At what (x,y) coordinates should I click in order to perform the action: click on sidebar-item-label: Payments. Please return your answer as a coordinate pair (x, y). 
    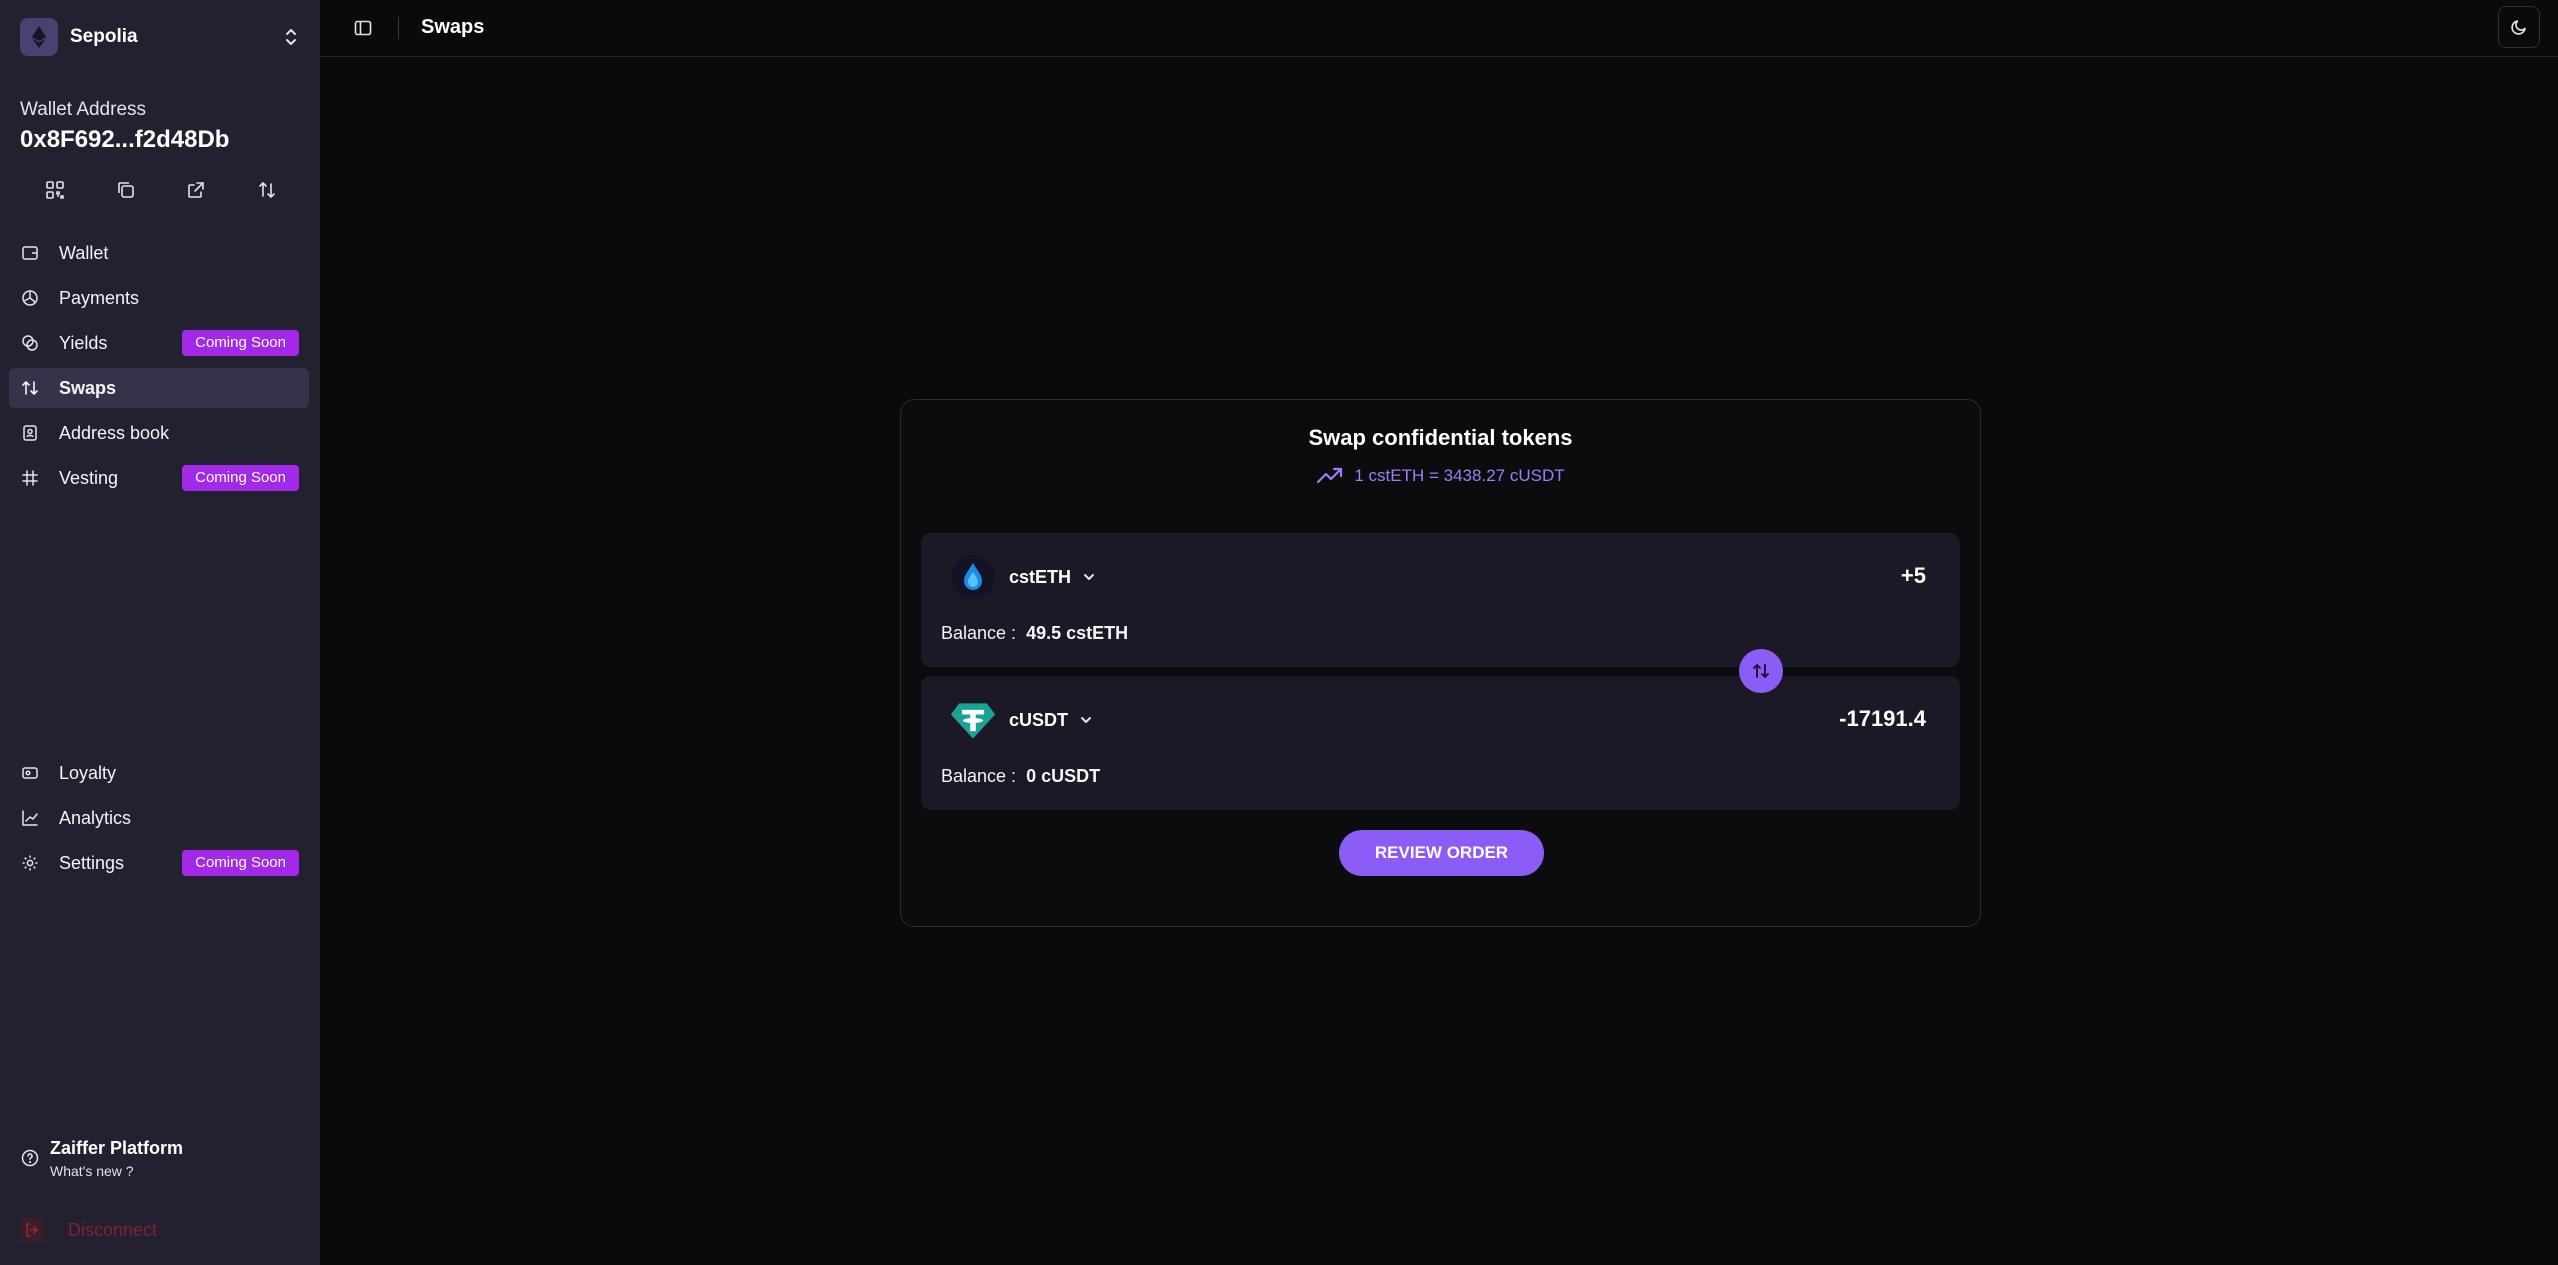
    Looking at the image, I should click on (99, 297).